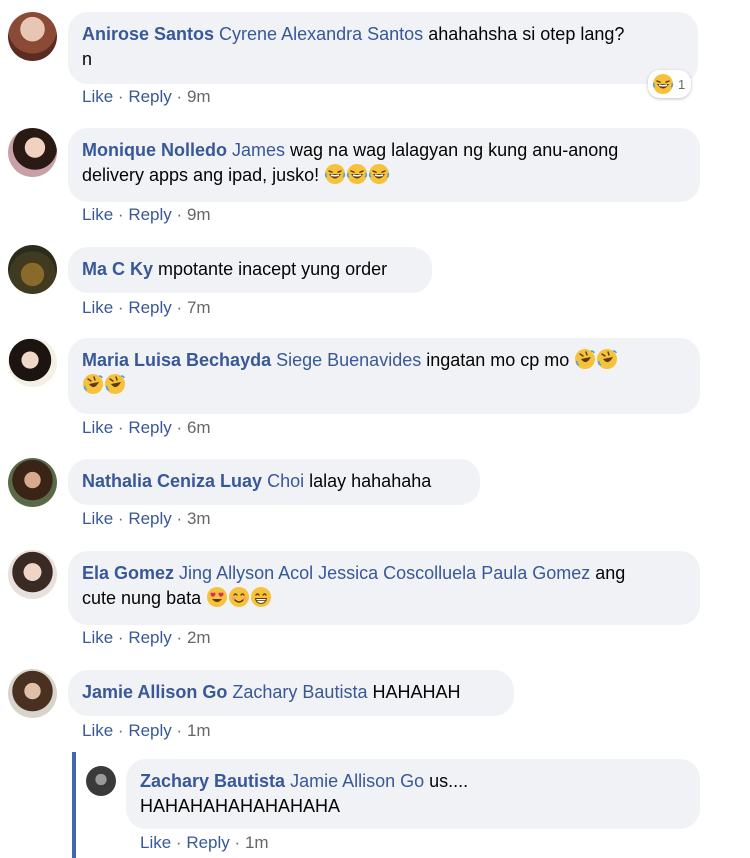 This screenshot has height=858, width=750. Describe the element at coordinates (172, 481) in the screenshot. I see `comment-author: Nathalia Ceniza Luay` at that location.